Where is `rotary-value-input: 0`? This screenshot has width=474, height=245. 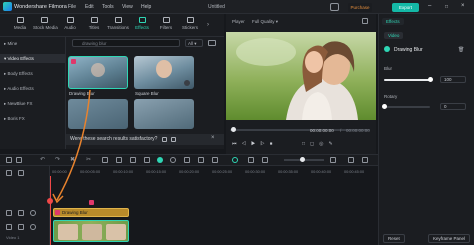
rotary-value-input: 0 is located at coordinates (453, 106).